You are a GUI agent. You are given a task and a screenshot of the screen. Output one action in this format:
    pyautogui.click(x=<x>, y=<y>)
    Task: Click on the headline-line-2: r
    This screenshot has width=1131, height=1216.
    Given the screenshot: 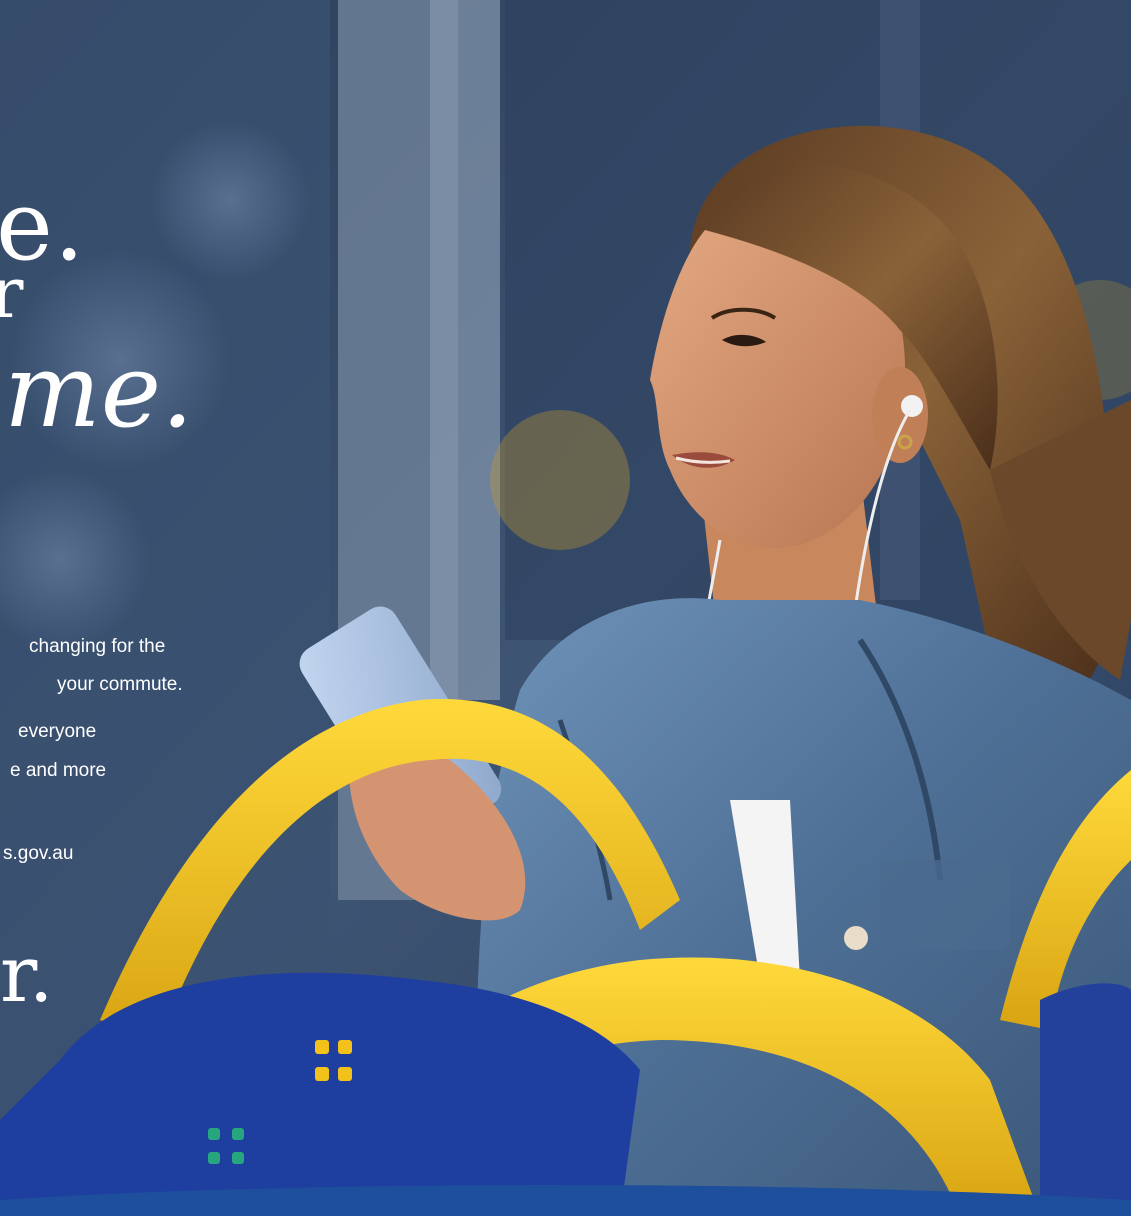 What is the action you would take?
    pyautogui.click(x=12, y=293)
    